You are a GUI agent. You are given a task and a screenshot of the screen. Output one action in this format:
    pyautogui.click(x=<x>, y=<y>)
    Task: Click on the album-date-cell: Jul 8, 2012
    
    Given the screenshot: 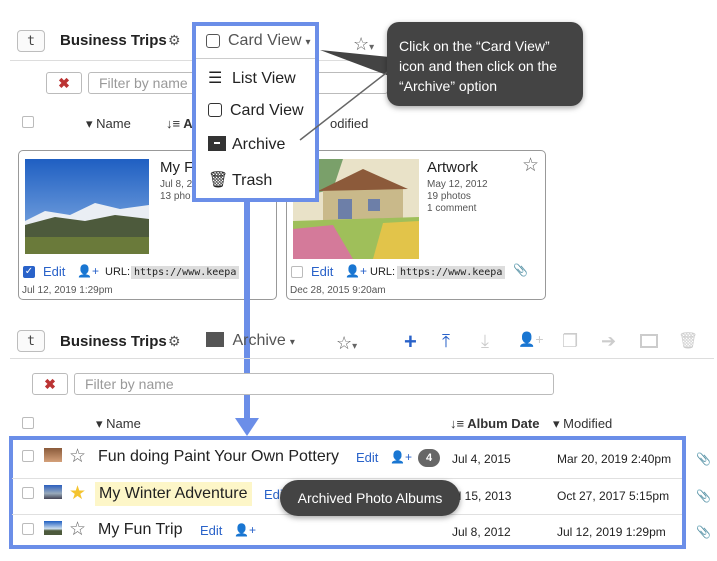 What is the action you would take?
    pyautogui.click(x=481, y=532)
    